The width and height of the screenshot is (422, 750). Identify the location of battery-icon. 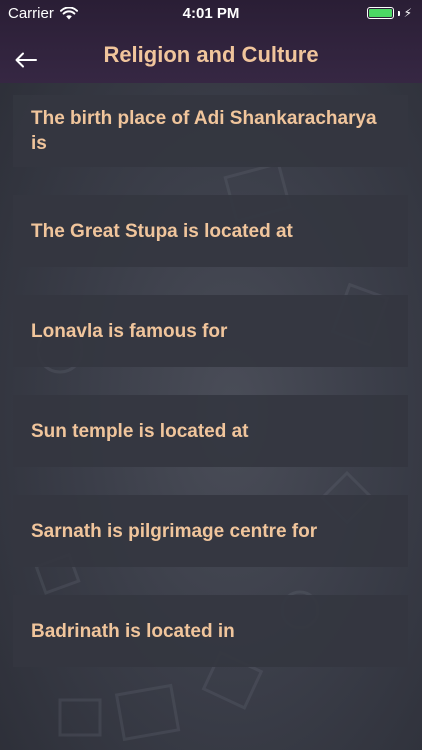
(380, 13).